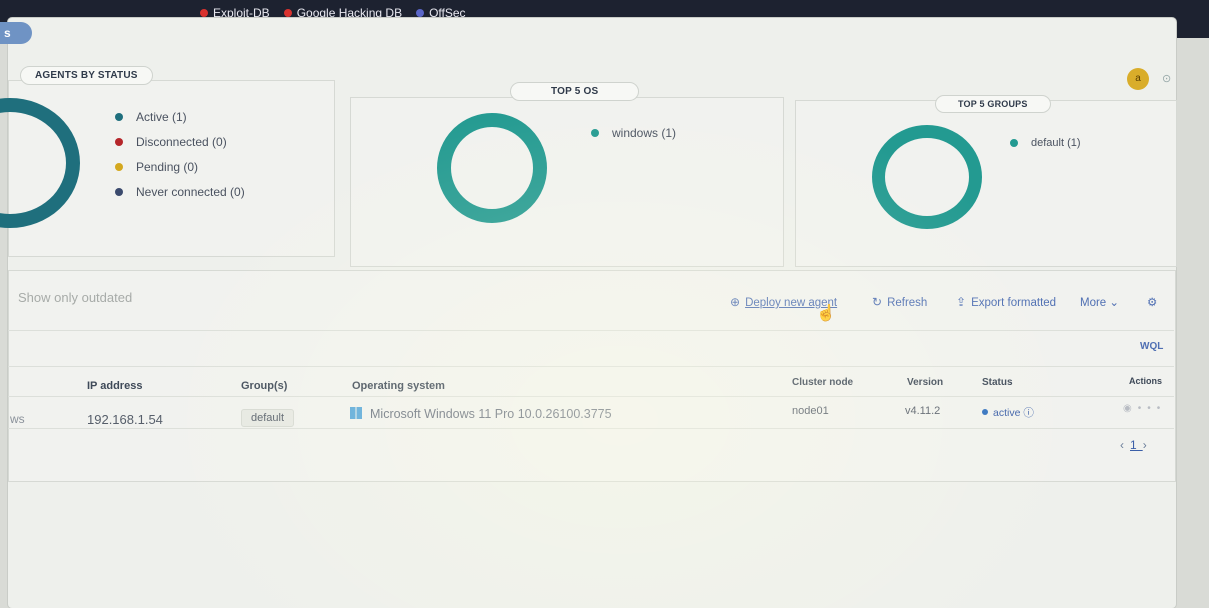  What do you see at coordinates (923, 411) in the screenshot?
I see `cell-version: v4.11.2` at bounding box center [923, 411].